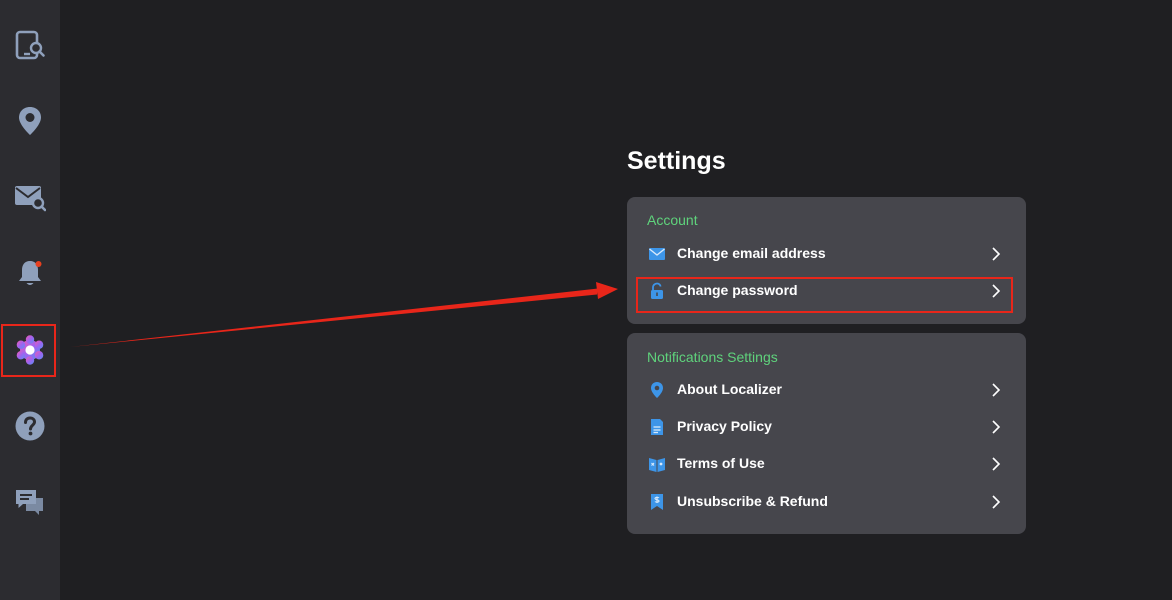  Describe the element at coordinates (721, 463) in the screenshot. I see `terms-of-use-label: Terms of Use` at that location.